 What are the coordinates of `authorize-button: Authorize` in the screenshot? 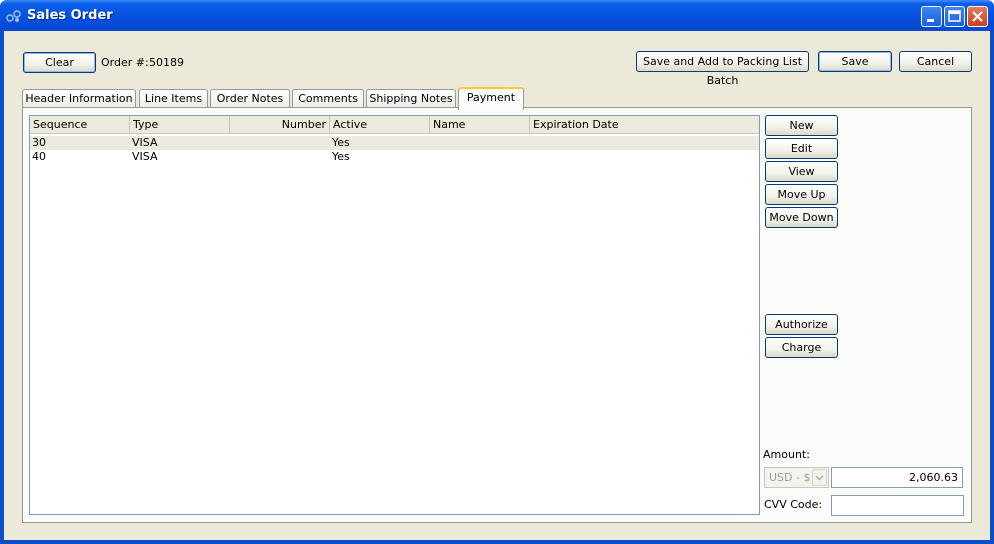 It's located at (801, 324).